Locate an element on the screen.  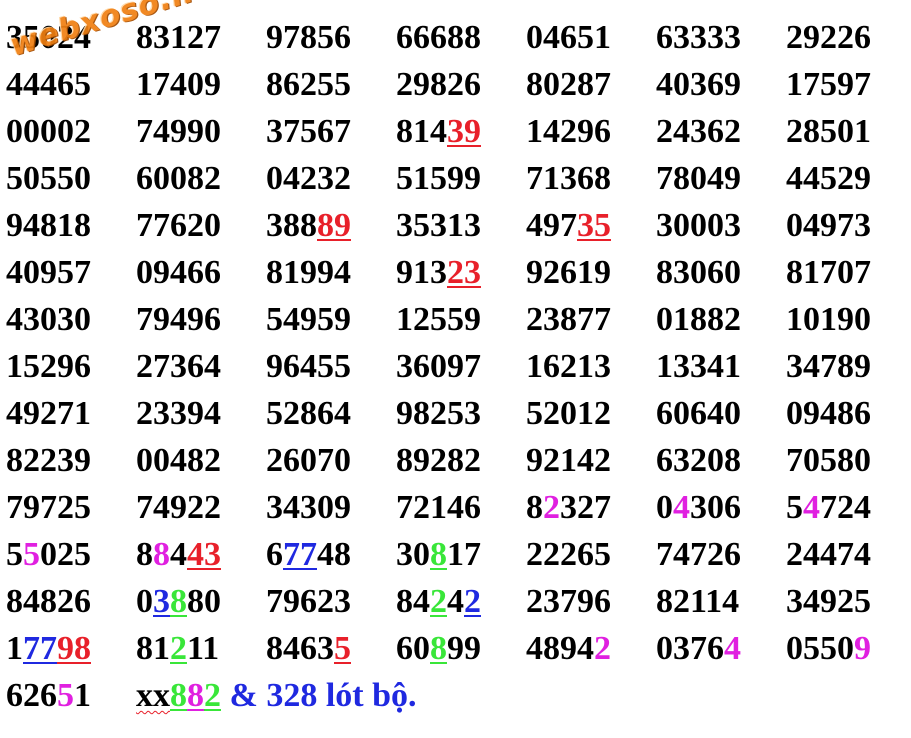
lottery-number: 86255 is located at coordinates (331, 84).